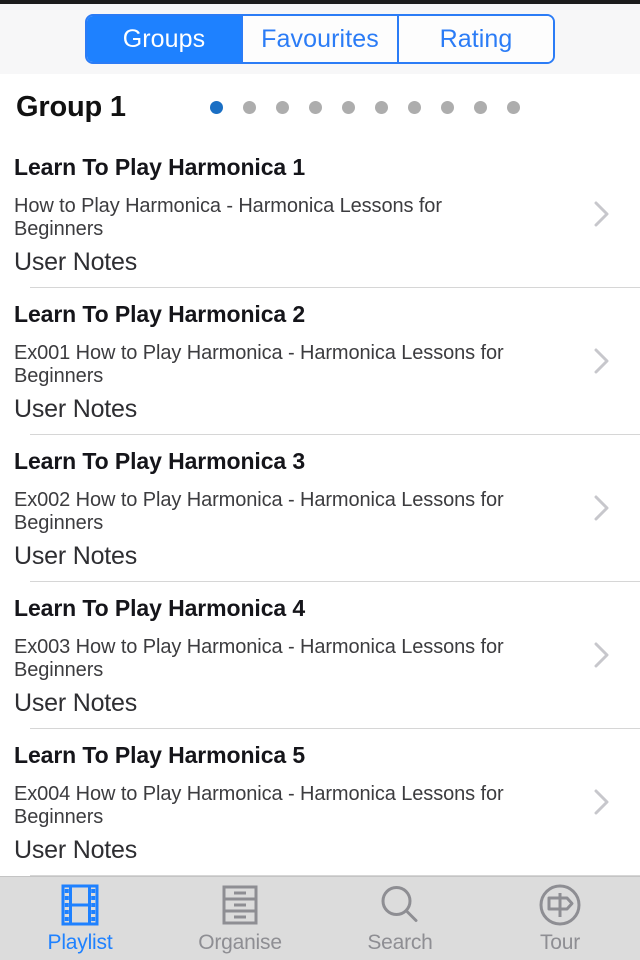 The image size is (640, 960). Describe the element at coordinates (160, 755) in the screenshot. I see `list-item-title: Learn To Play Harmonica 5` at that location.